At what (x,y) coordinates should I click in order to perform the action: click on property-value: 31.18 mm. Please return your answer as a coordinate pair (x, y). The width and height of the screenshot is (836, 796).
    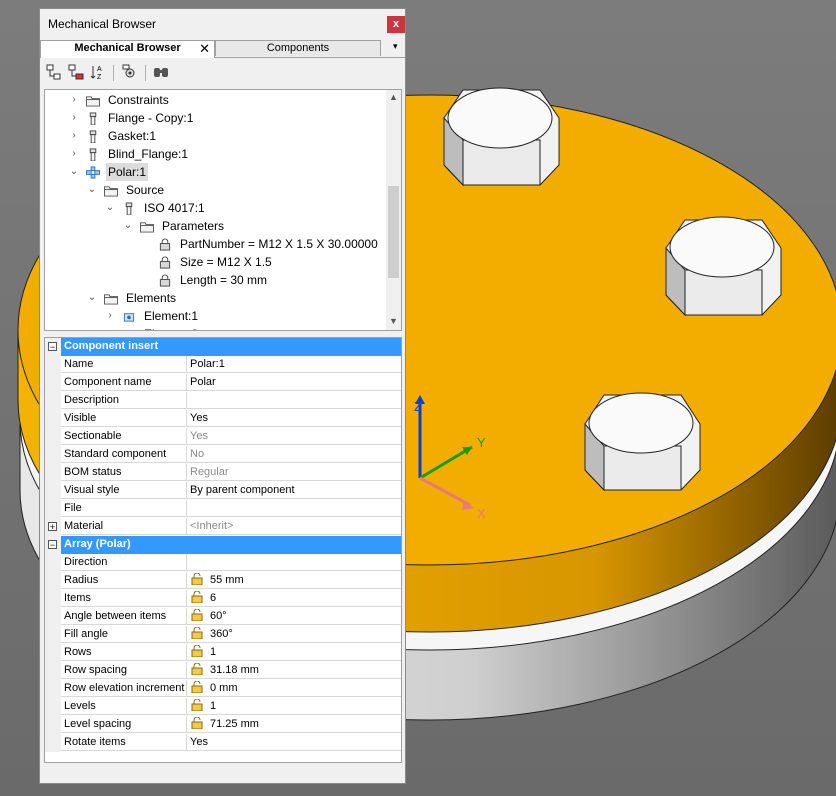
    Looking at the image, I should click on (294, 670).